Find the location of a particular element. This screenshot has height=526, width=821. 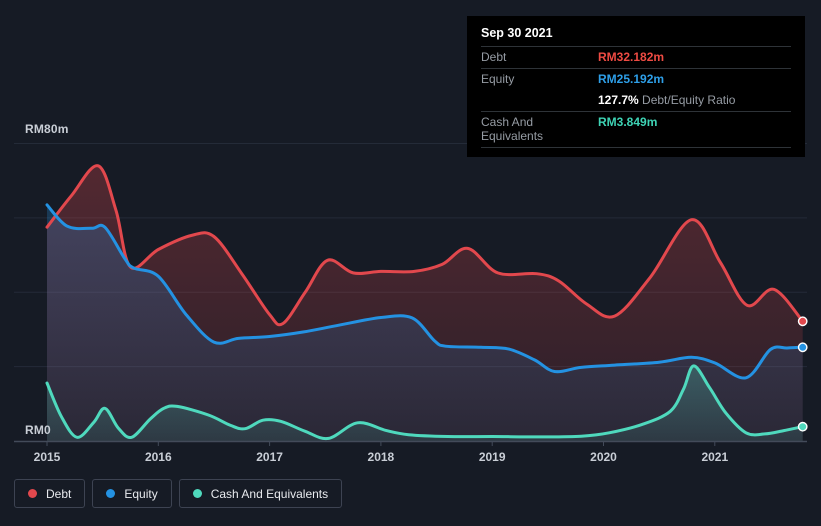

tooltip-ratio-percent: 127.7% is located at coordinates (618, 100).